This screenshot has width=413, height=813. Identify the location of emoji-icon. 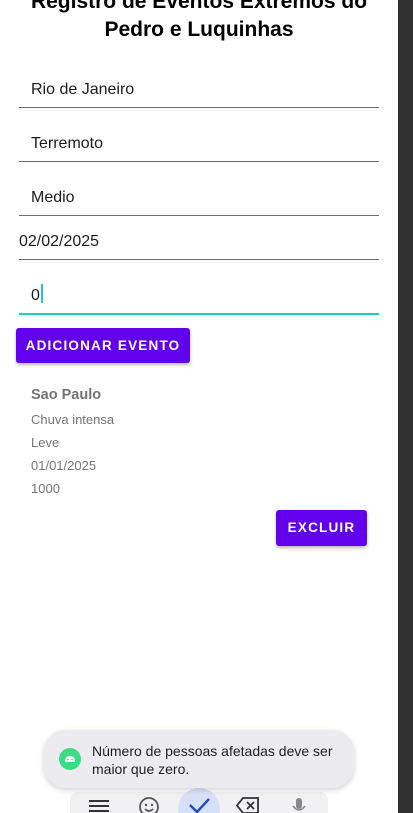
(149, 804).